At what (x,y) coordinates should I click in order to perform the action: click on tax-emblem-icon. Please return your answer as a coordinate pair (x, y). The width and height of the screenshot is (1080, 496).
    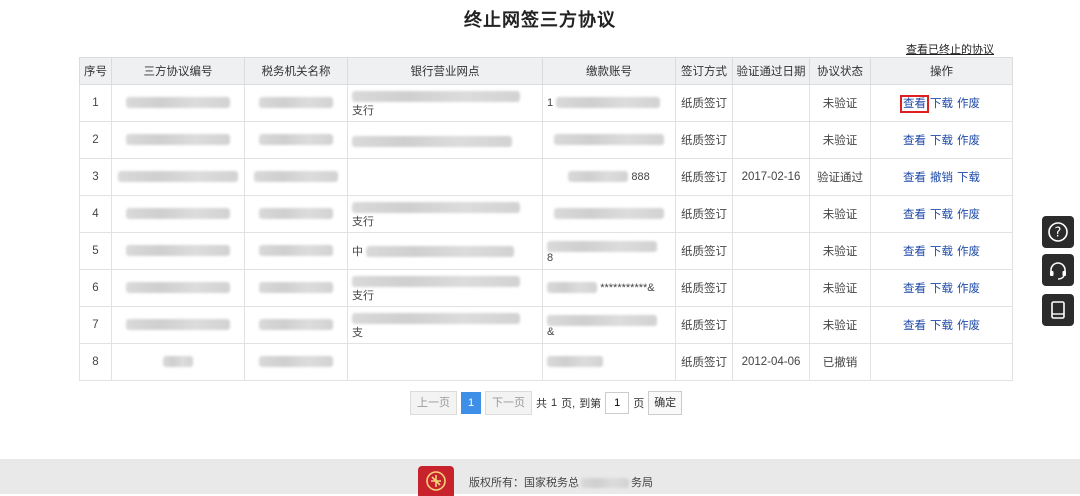
    Looking at the image, I should click on (436, 481).